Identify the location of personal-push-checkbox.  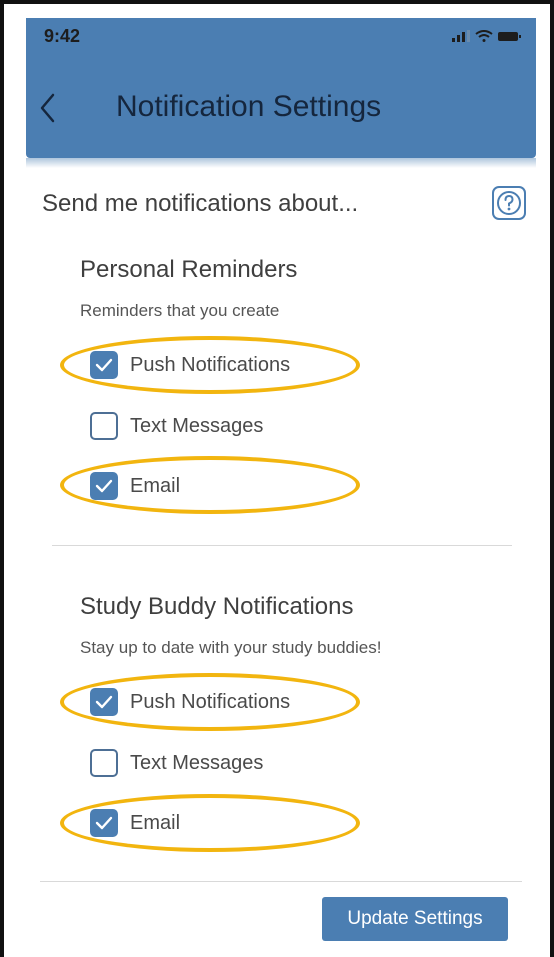
(104, 365).